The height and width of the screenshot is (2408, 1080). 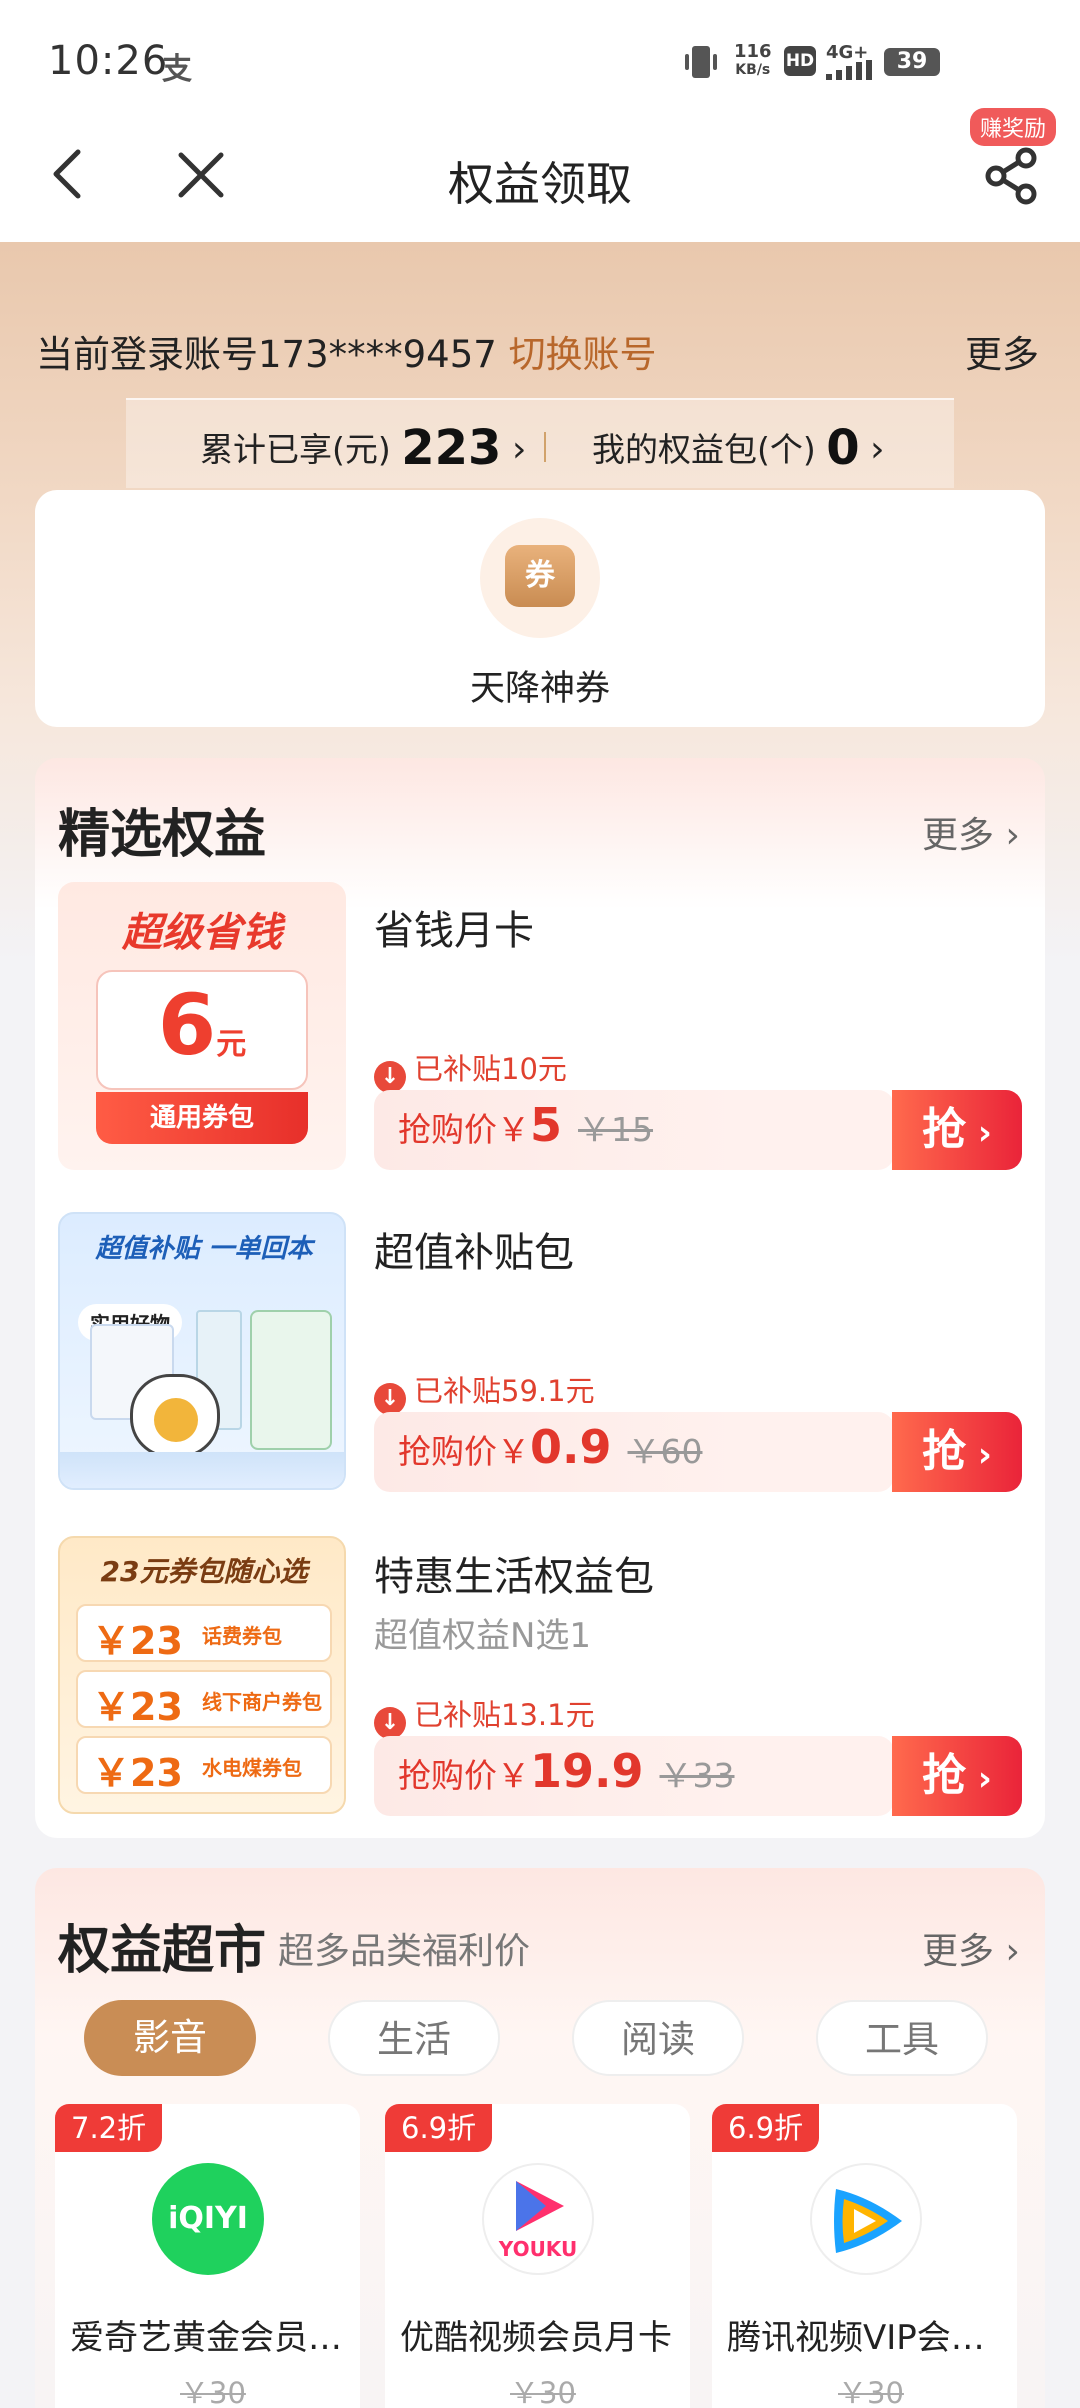 What do you see at coordinates (252, 1768) in the screenshot?
I see `row-label: 水电煤券包` at bounding box center [252, 1768].